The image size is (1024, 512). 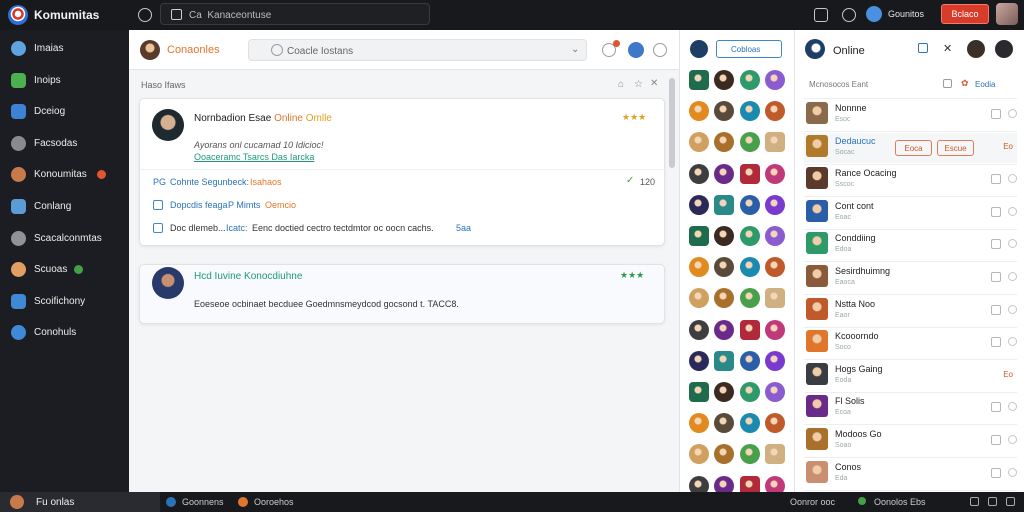 I want to click on sidebar-item: Conlang, so click(x=64, y=207).